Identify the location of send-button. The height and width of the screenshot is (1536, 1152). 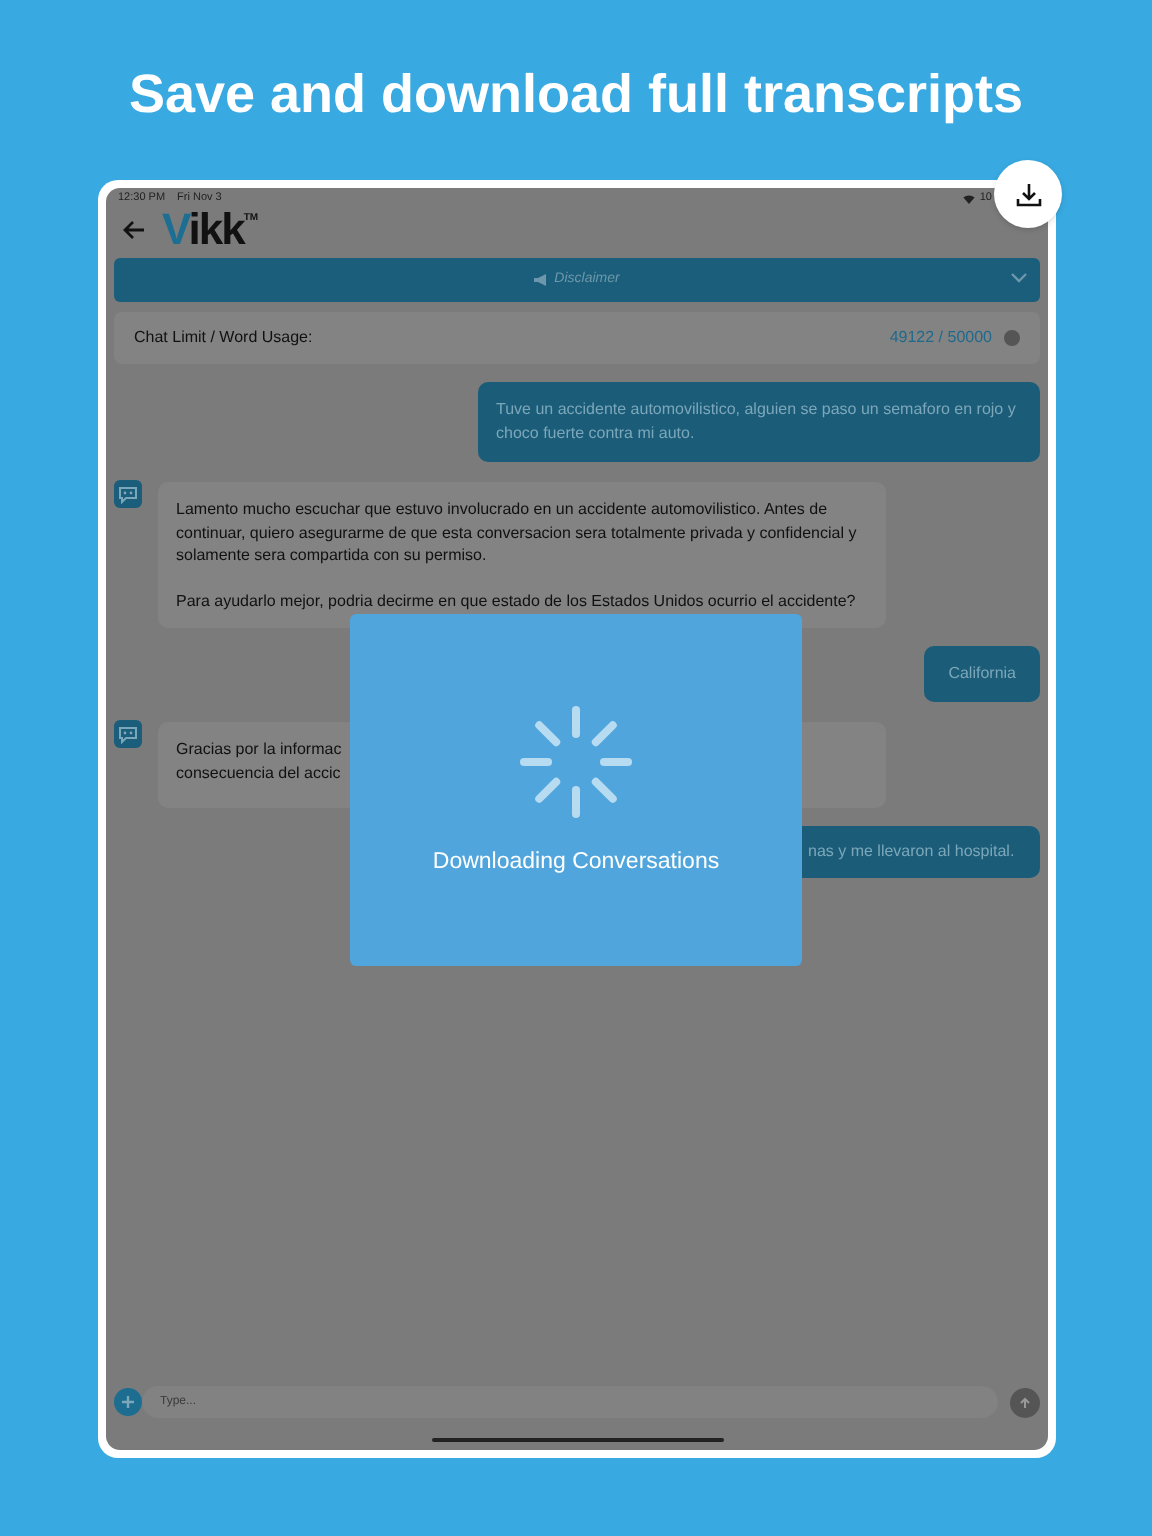
(1025, 1402).